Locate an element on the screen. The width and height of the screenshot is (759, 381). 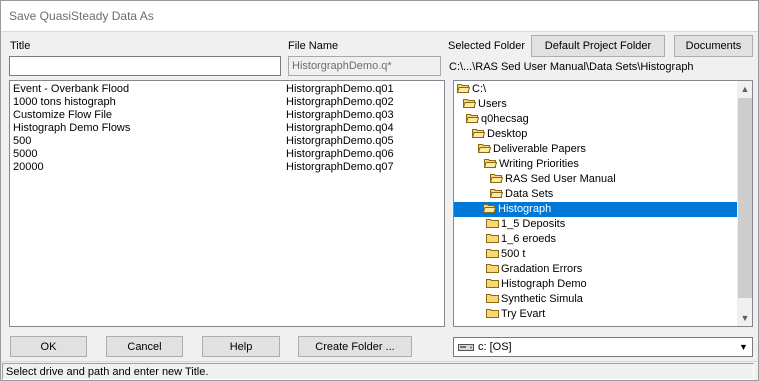
drive-icon is located at coordinates (466, 347).